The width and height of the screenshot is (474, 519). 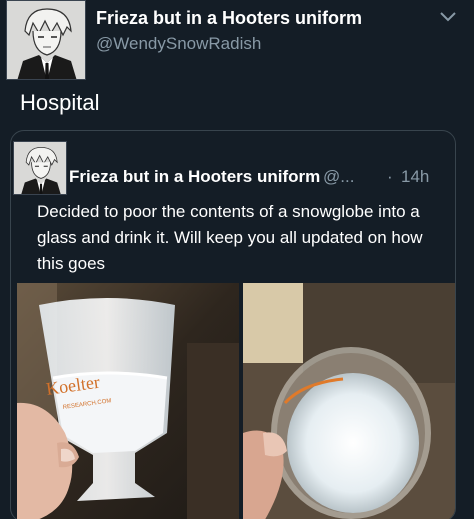 I want to click on quoted-author-avatar, so click(x=40, y=168).